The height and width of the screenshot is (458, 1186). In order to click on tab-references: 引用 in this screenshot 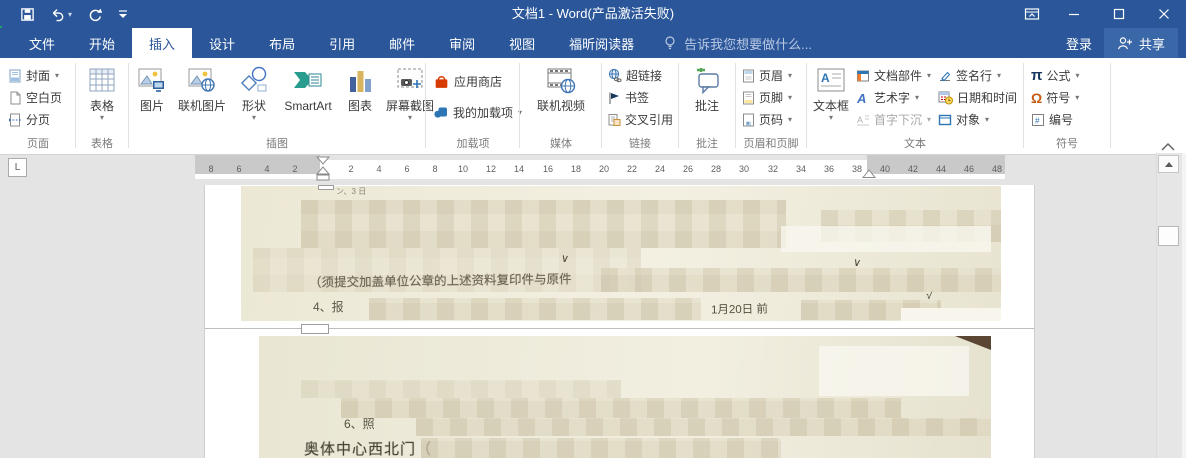, I will do `click(342, 43)`.